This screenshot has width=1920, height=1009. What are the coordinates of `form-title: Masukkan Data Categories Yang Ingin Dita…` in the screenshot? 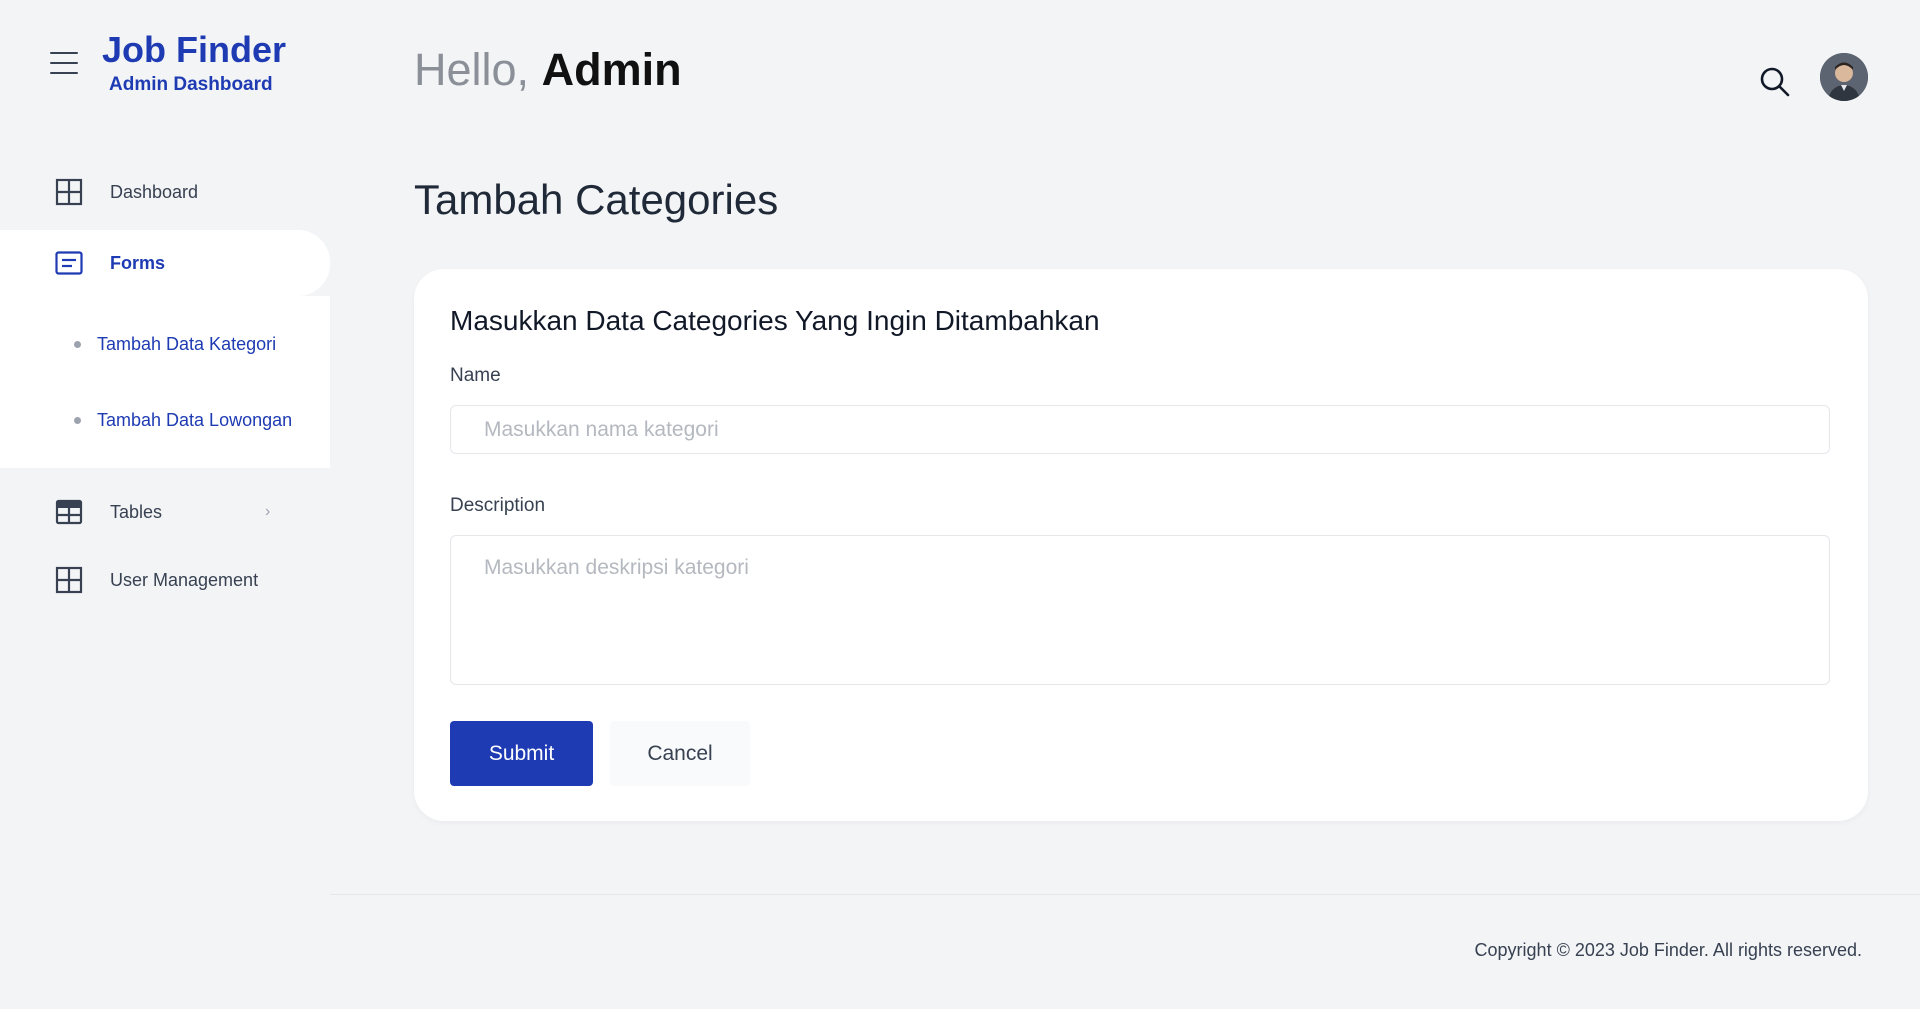 It's located at (775, 320).